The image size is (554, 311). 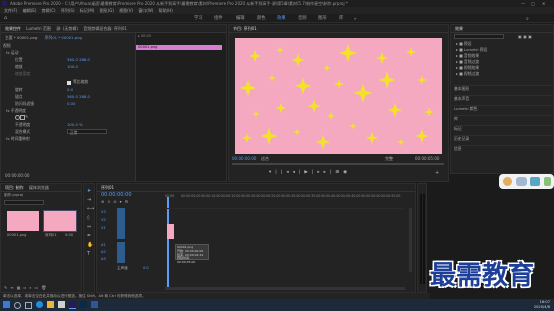 I want to click on more-icon: », so click(x=355, y=19).